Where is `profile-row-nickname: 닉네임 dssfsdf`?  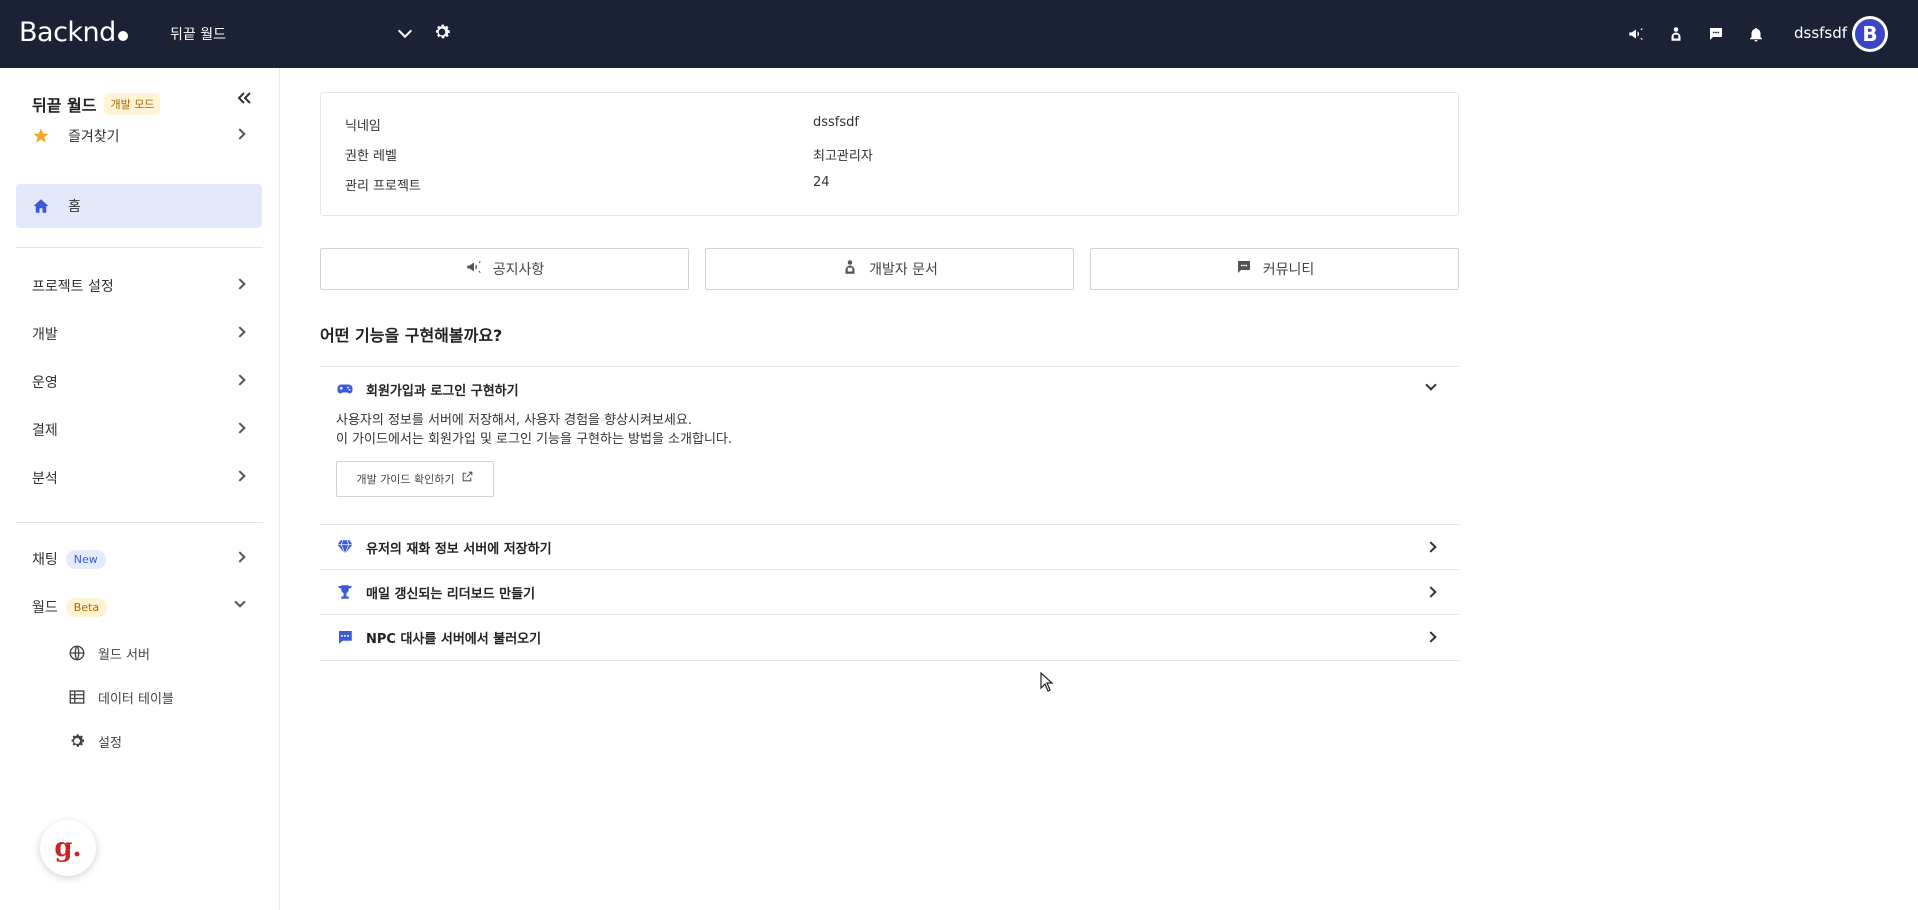 profile-row-nickname: 닉네임 dssfsdf is located at coordinates (602, 124).